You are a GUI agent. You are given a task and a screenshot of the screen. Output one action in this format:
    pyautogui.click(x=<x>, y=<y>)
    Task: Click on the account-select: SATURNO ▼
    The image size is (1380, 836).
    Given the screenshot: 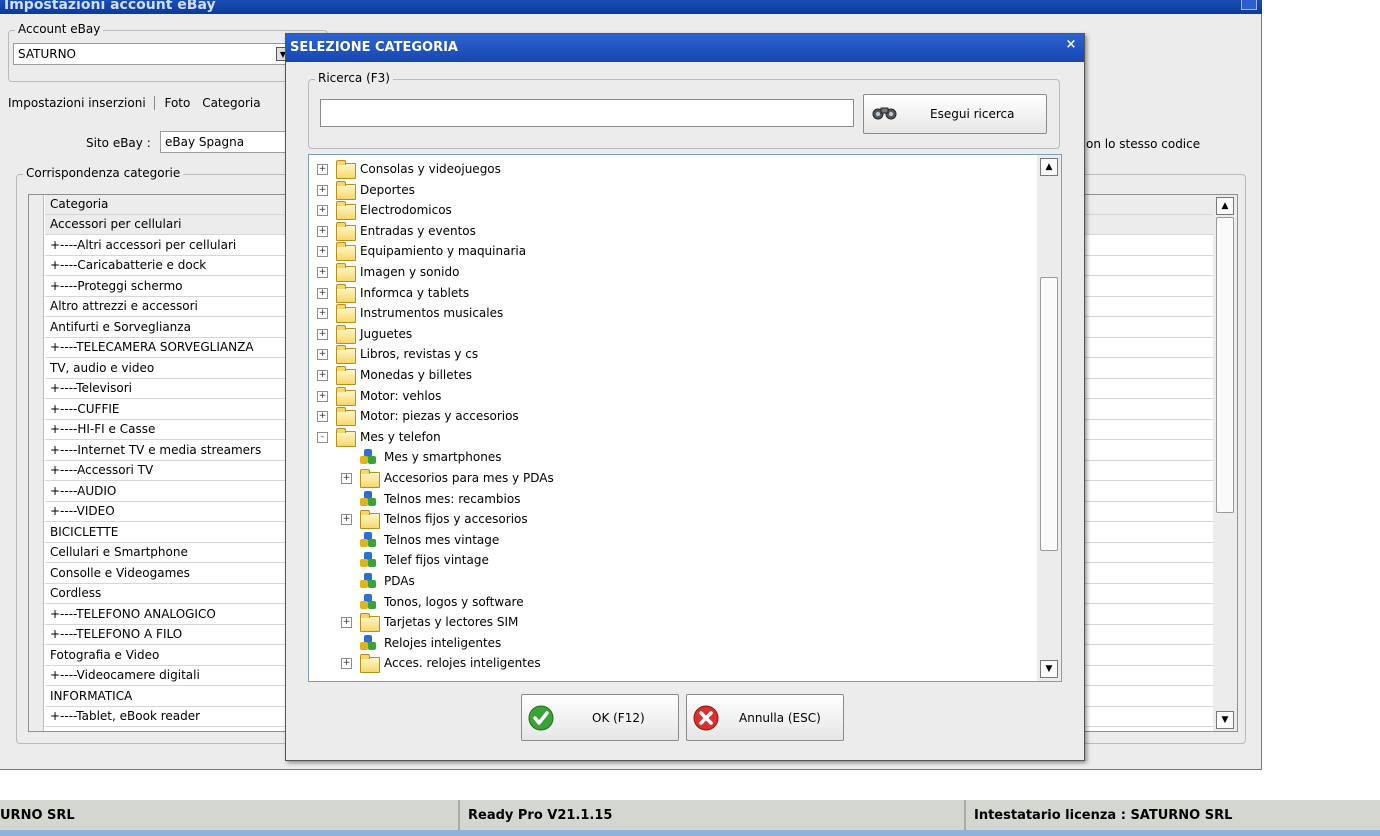 What is the action you would take?
    pyautogui.click(x=153, y=54)
    